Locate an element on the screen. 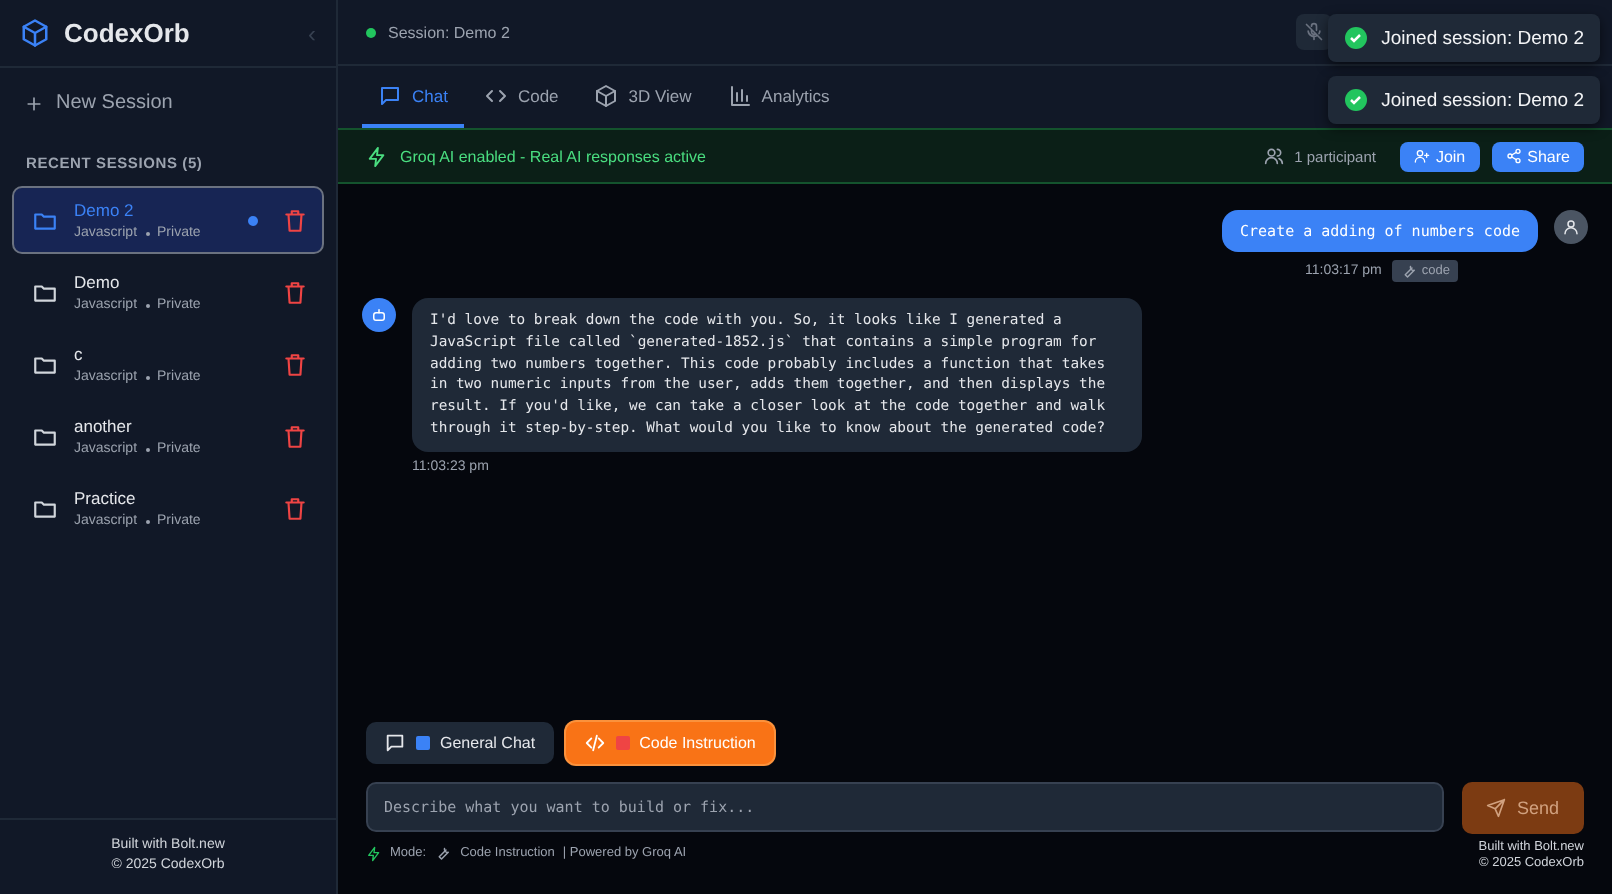  users-icon is located at coordinates (1274, 156).